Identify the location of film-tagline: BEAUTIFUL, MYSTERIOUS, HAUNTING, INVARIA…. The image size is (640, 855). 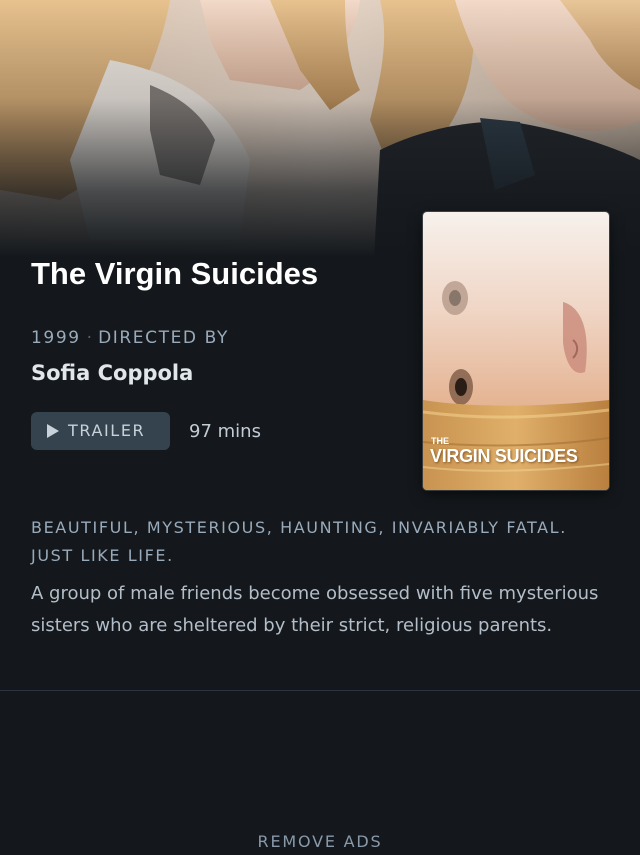
(299, 541).